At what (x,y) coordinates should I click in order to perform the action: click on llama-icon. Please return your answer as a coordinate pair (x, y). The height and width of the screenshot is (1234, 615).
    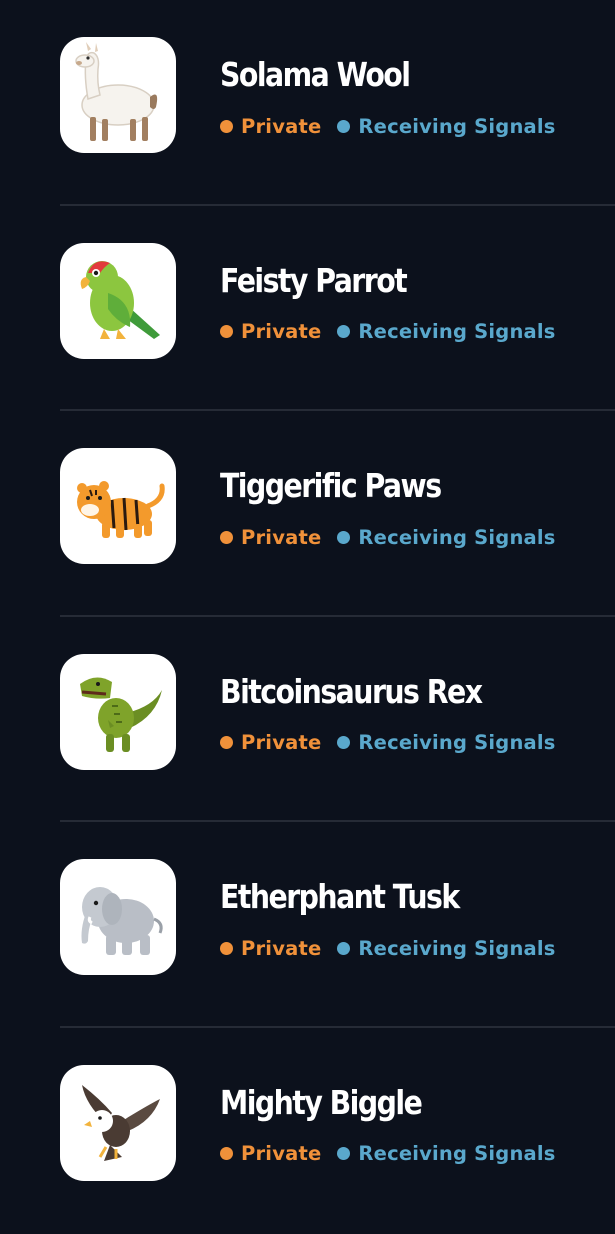
    Looking at the image, I should click on (116, 91).